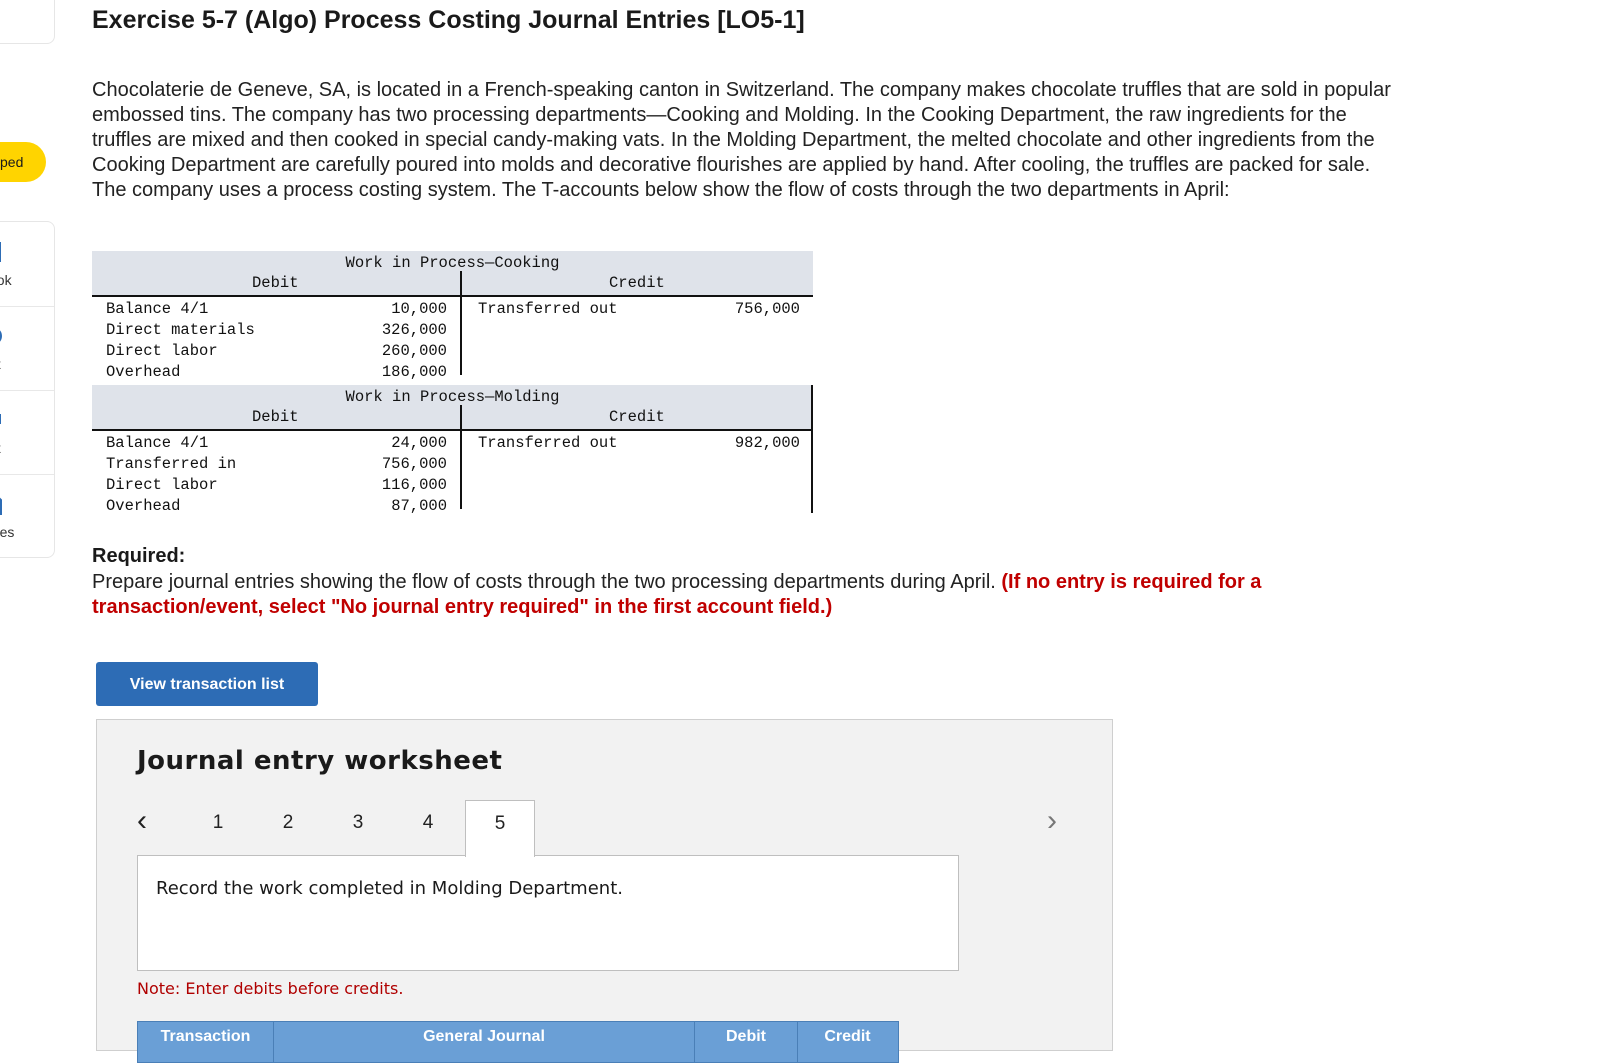 Image resolution: width=1624 pixels, height=1063 pixels. I want to click on credit-item-amount: 982,000, so click(767, 443).